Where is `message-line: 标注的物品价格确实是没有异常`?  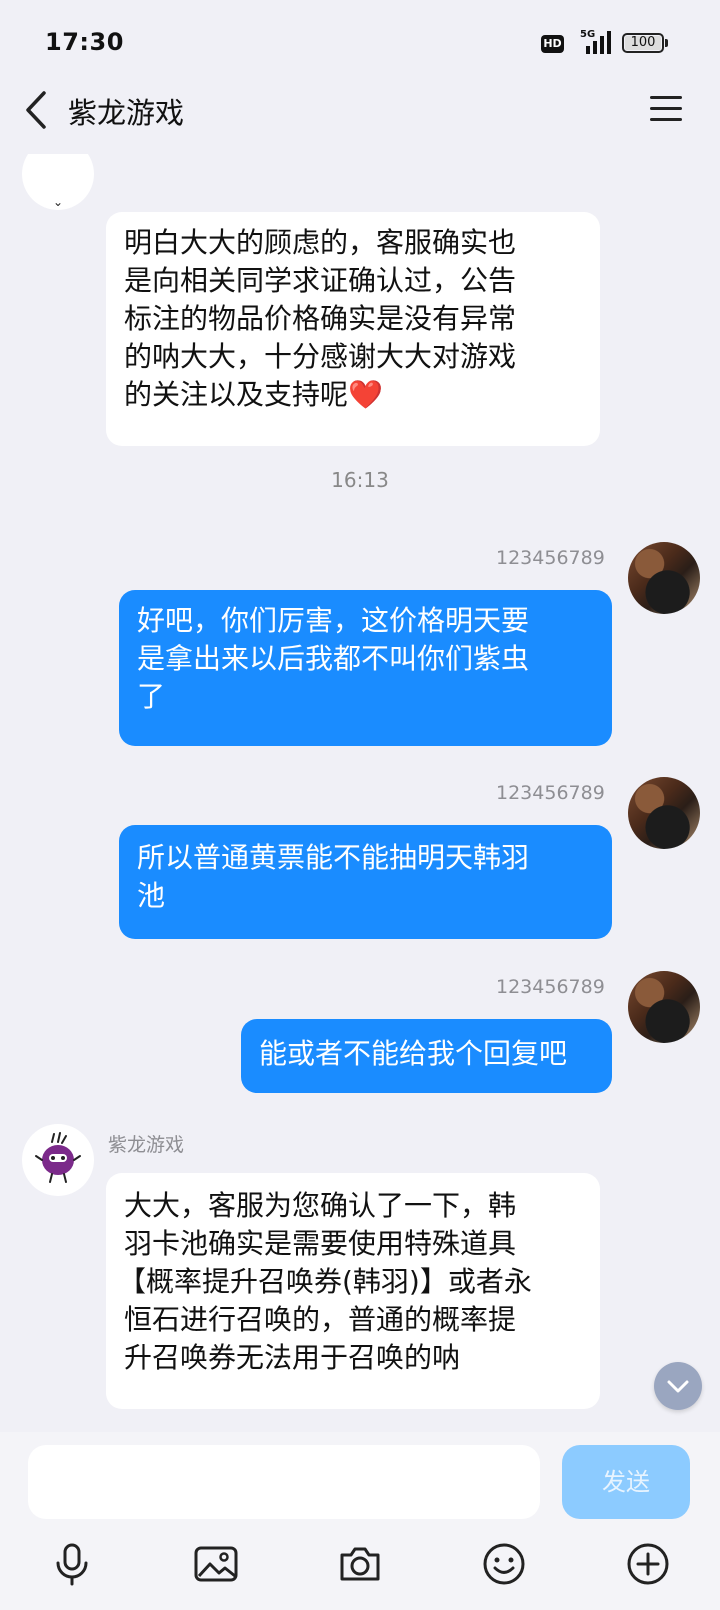
message-line: 标注的物品价格确实是没有异常 is located at coordinates (320, 318).